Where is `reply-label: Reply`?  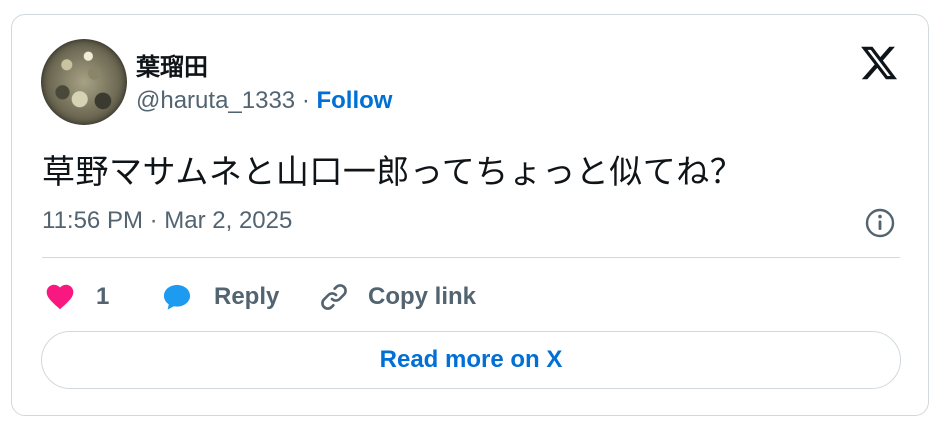 reply-label: Reply is located at coordinates (247, 296).